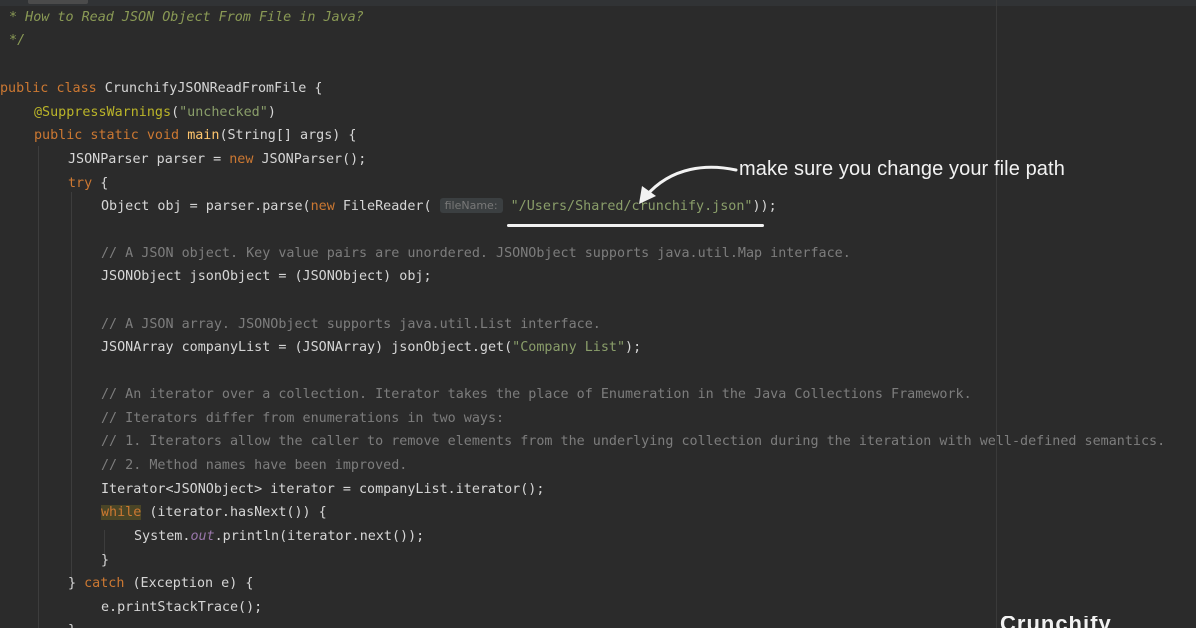 This screenshot has width=1196, height=628. Describe the element at coordinates (149, 159) in the screenshot. I see `code-text: JSONParser parser =` at that location.